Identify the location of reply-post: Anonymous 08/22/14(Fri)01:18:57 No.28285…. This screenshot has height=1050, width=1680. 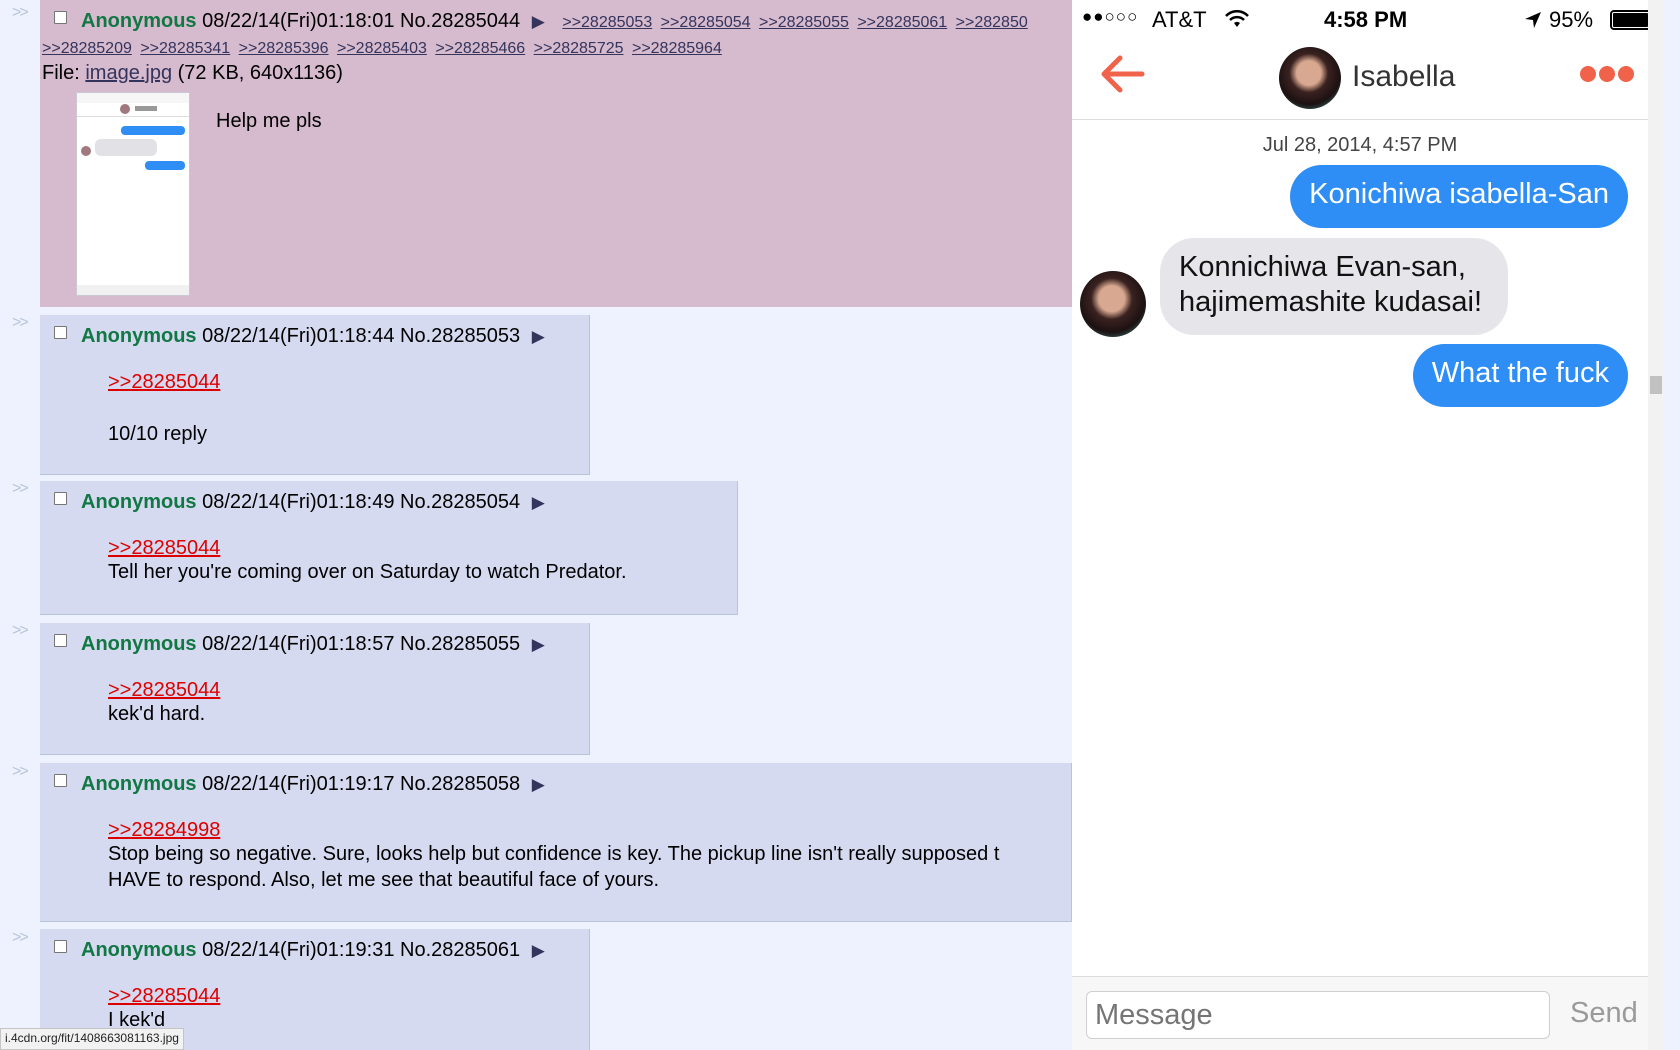
(315, 689).